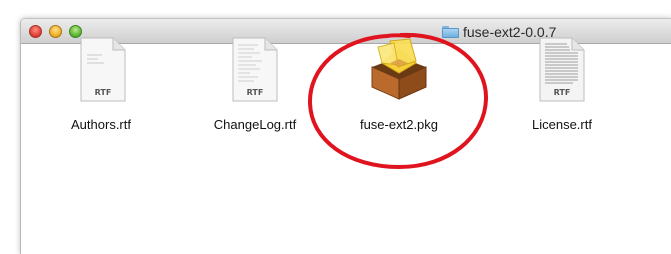 The image size is (671, 254). I want to click on file-name-label: License.rtf, so click(562, 124).